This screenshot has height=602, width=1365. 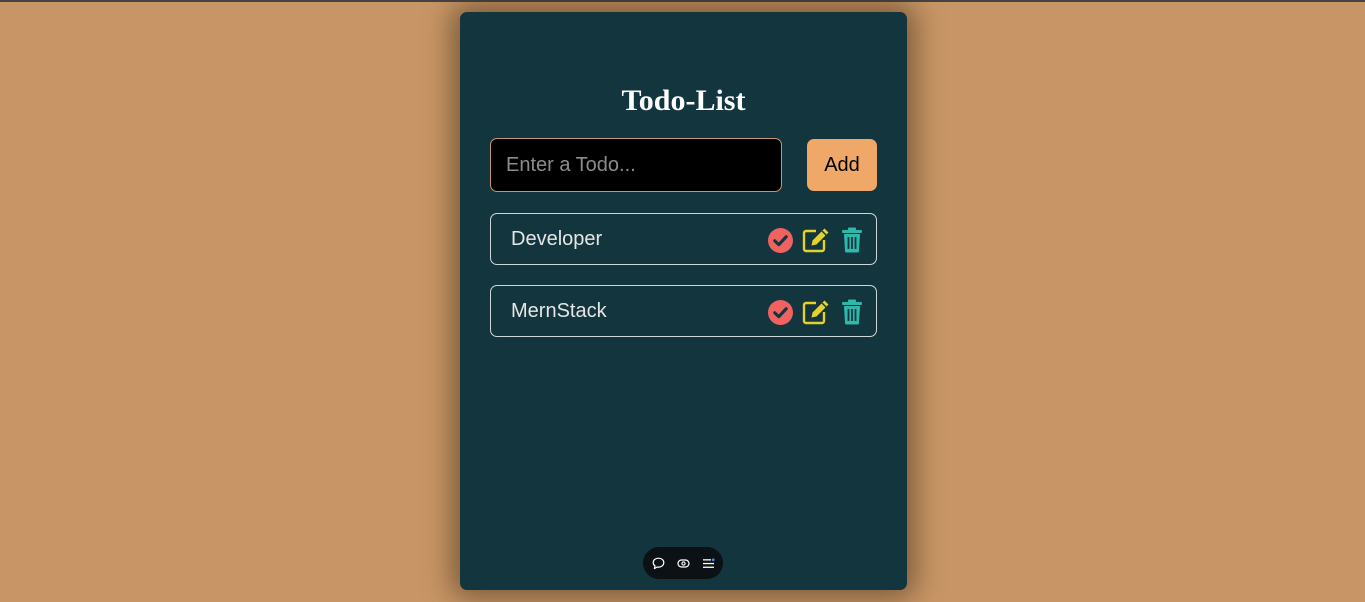 I want to click on floating-toolbar, so click(x=683, y=563).